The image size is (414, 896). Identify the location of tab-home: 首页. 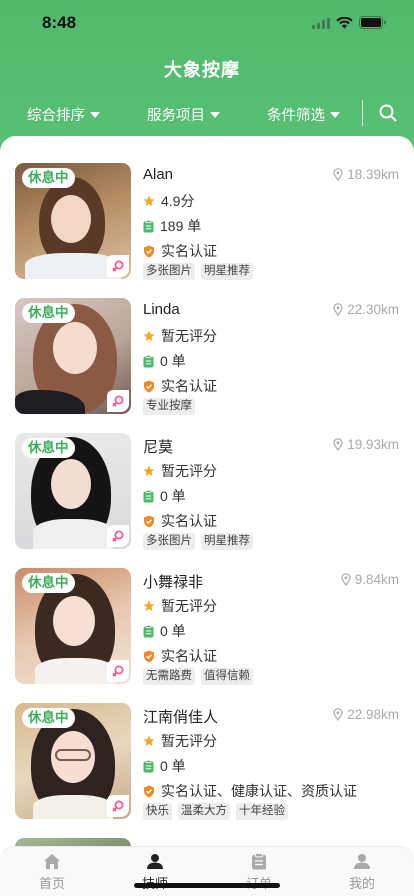
(52, 872).